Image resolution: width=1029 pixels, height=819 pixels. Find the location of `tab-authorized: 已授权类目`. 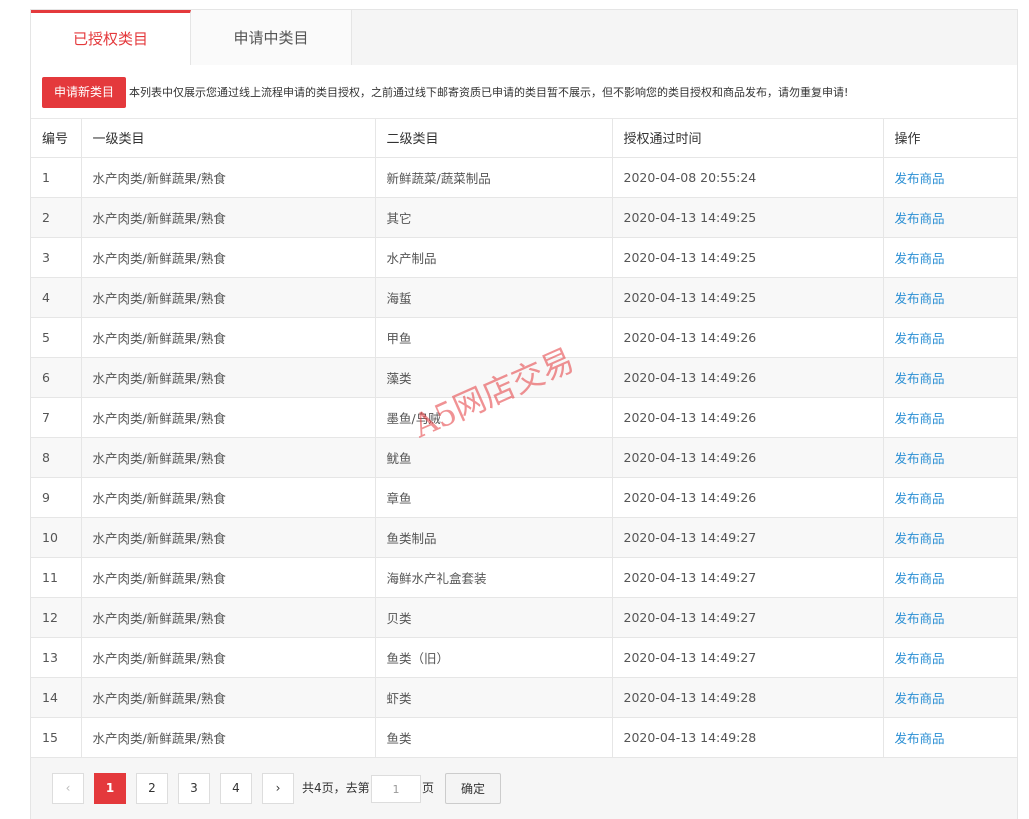

tab-authorized: 已授权类目 is located at coordinates (111, 38).